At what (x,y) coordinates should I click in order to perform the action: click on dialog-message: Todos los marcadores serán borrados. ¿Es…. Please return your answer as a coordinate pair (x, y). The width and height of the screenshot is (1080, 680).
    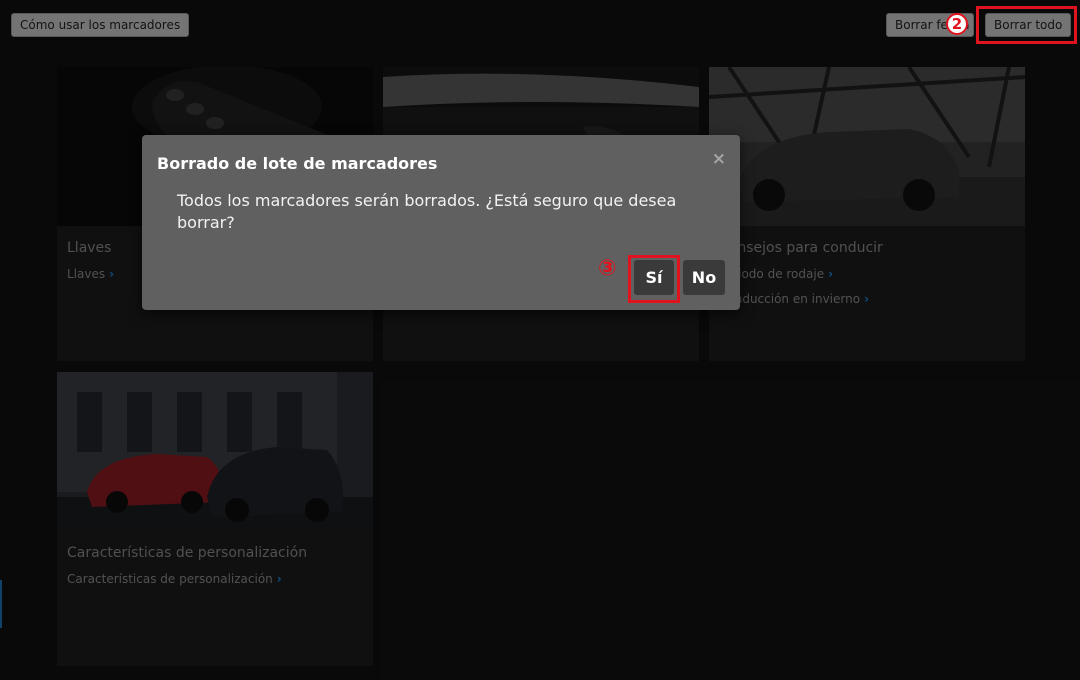
    Looking at the image, I should click on (427, 211).